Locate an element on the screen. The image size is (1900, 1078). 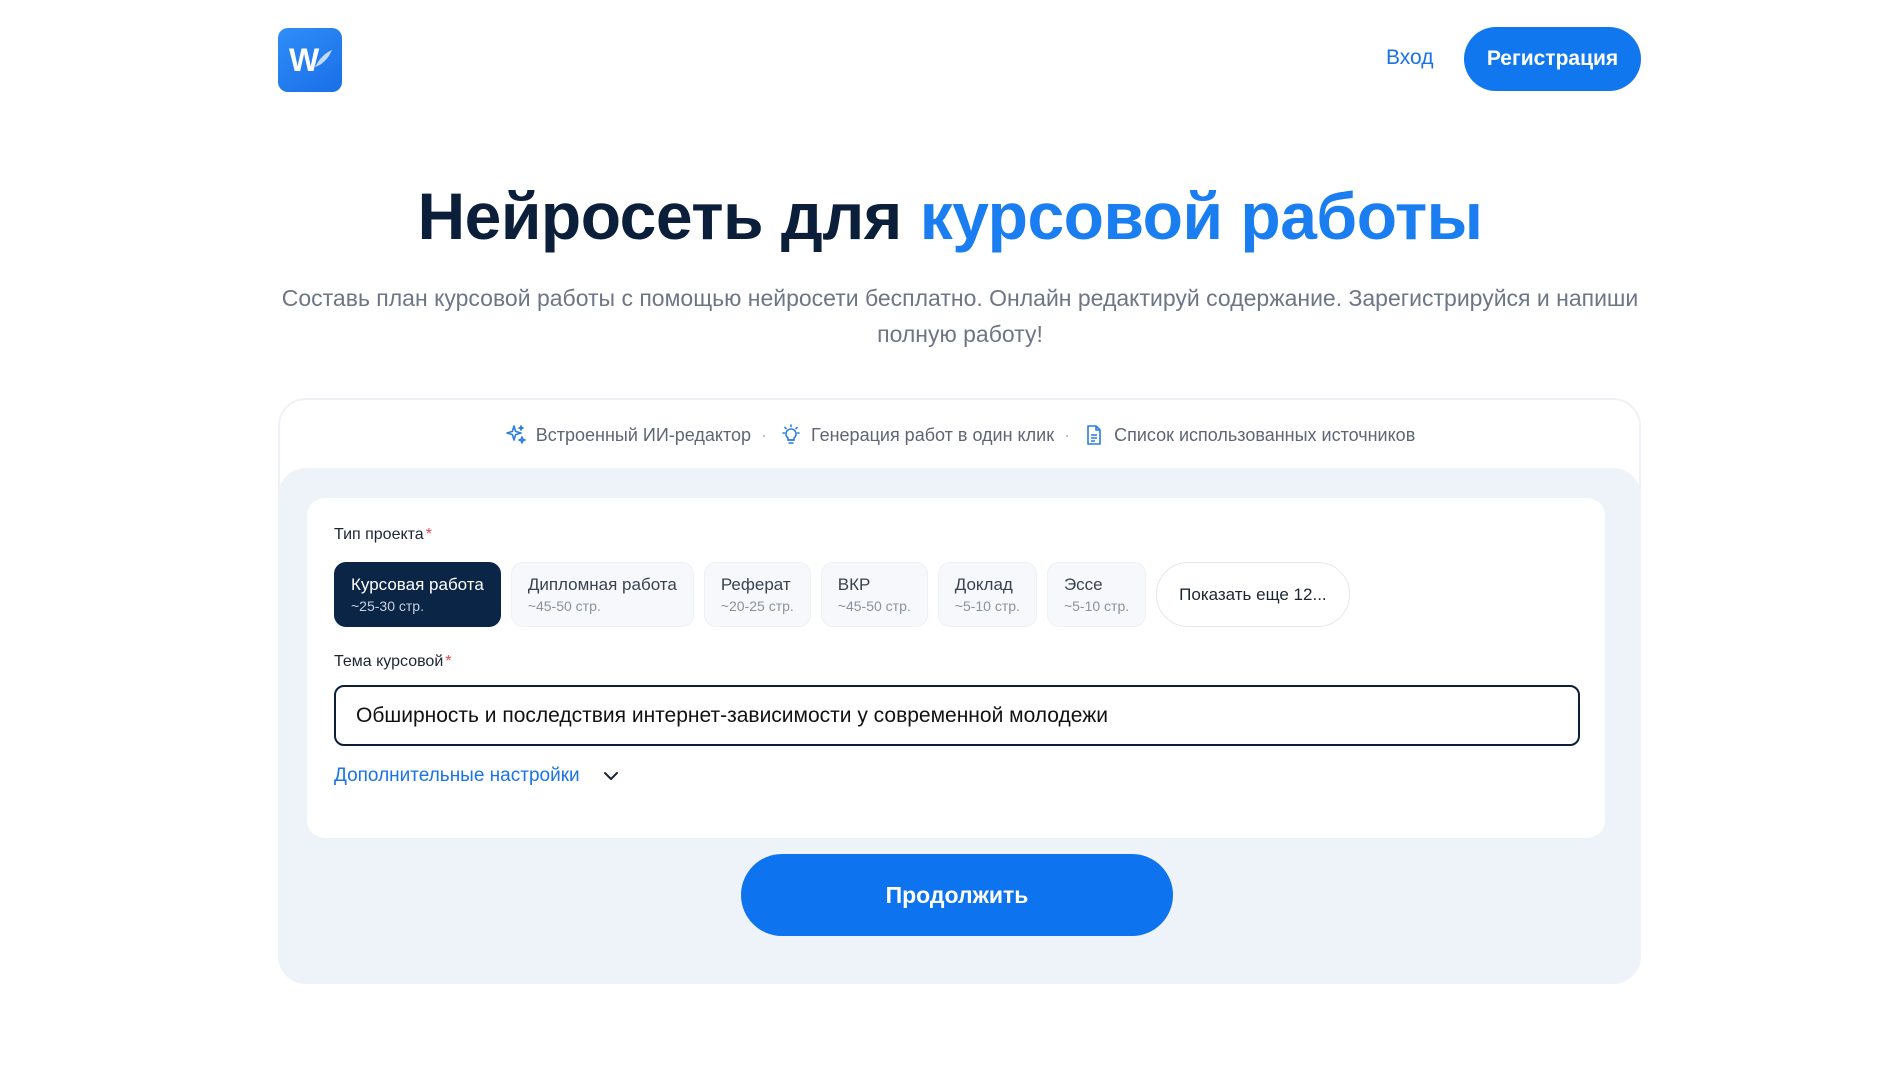
logo-letter: W is located at coordinates (304, 60).